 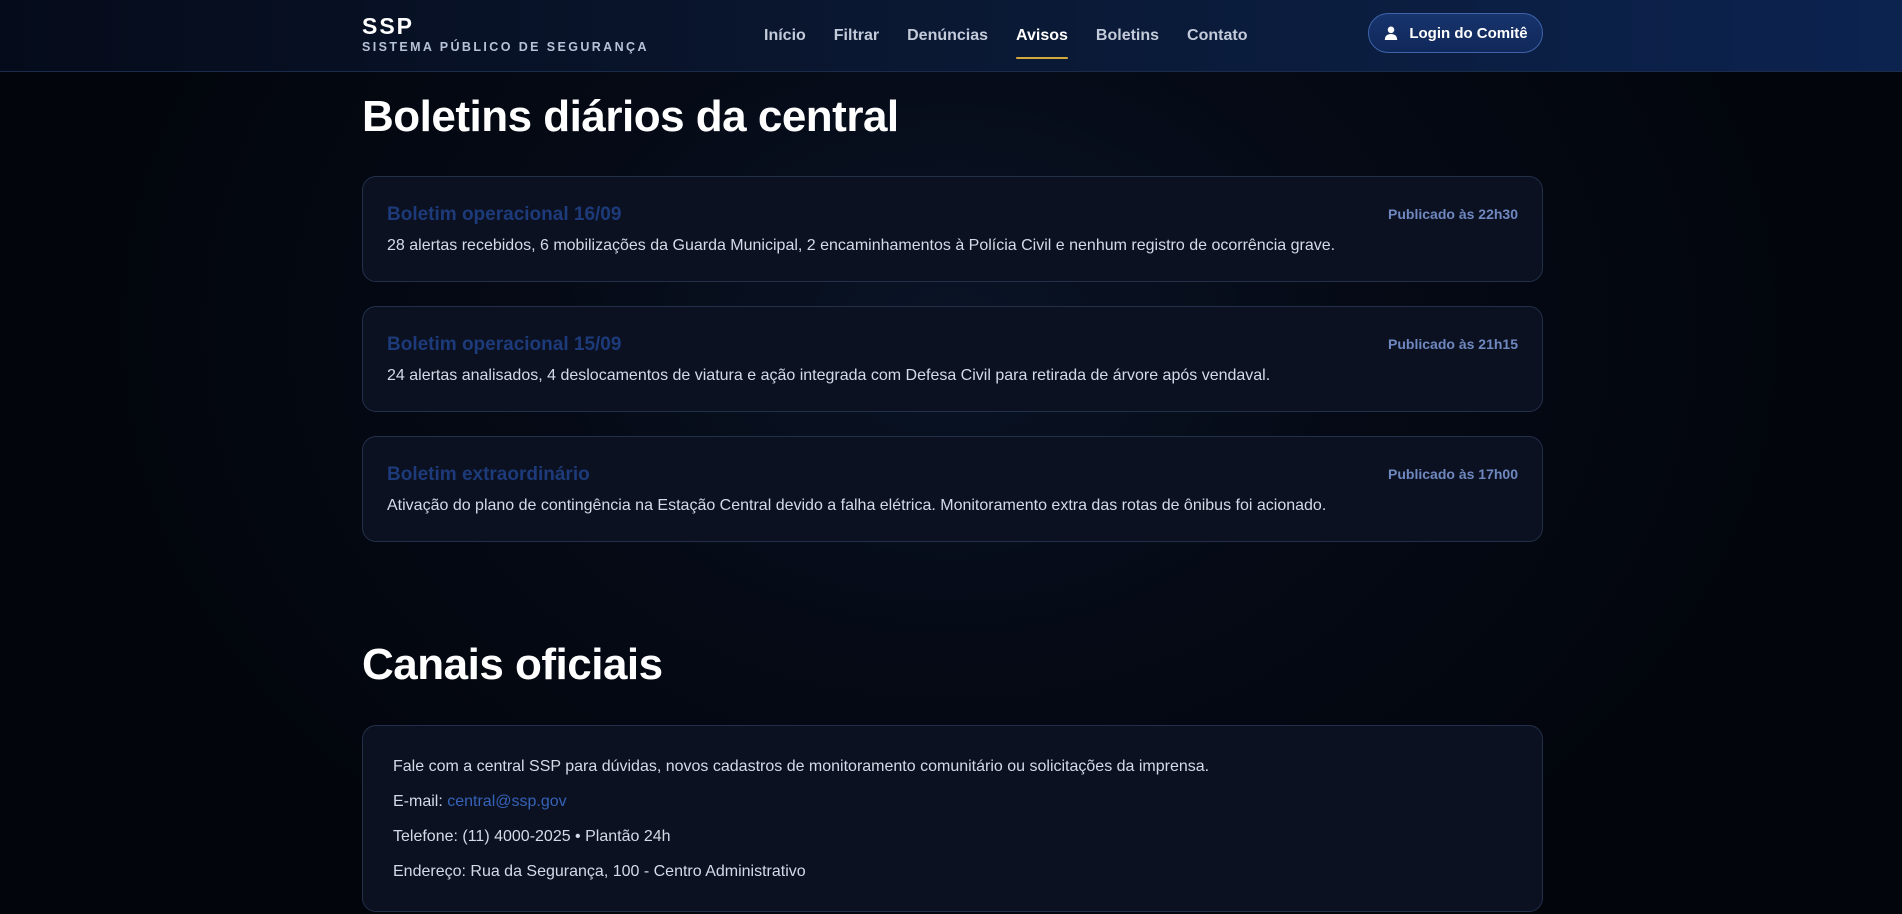 I want to click on phone-line: Telefone: (11) 4000-2025 • Plantão 24h, so click(x=532, y=836).